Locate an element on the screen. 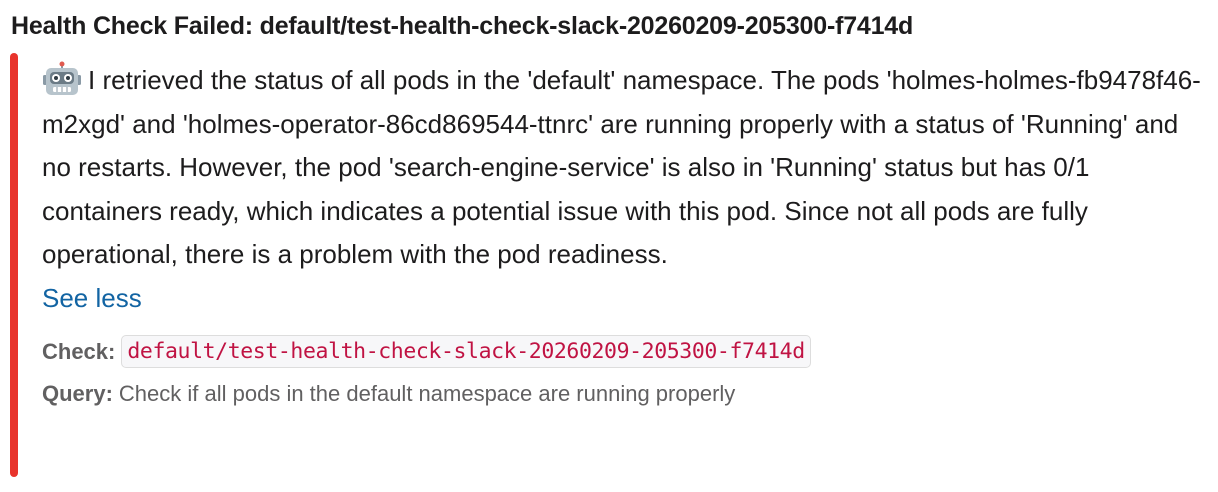 The image size is (1218, 492). query-label: Query: is located at coordinates (77, 393).